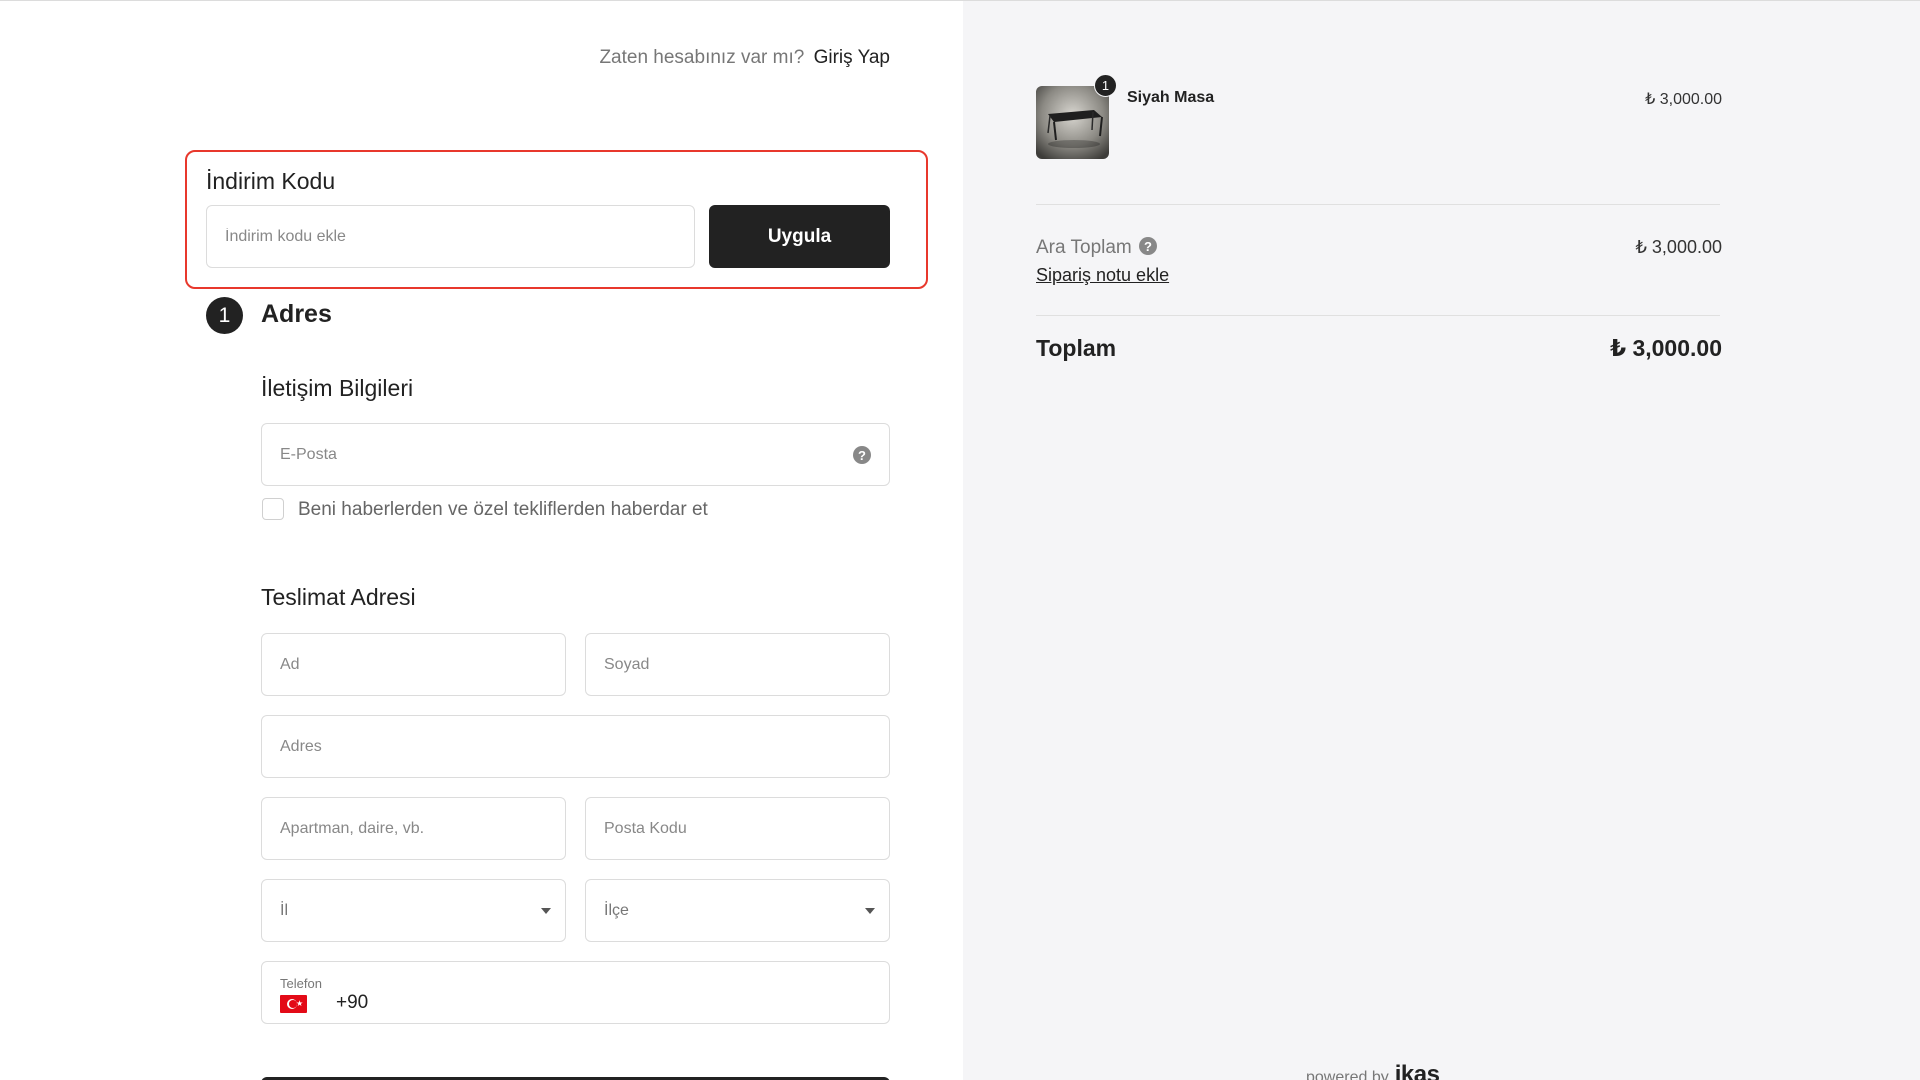 This screenshot has width=1920, height=1080. What do you see at coordinates (301, 983) in the screenshot?
I see `phone-label: Telefon` at bounding box center [301, 983].